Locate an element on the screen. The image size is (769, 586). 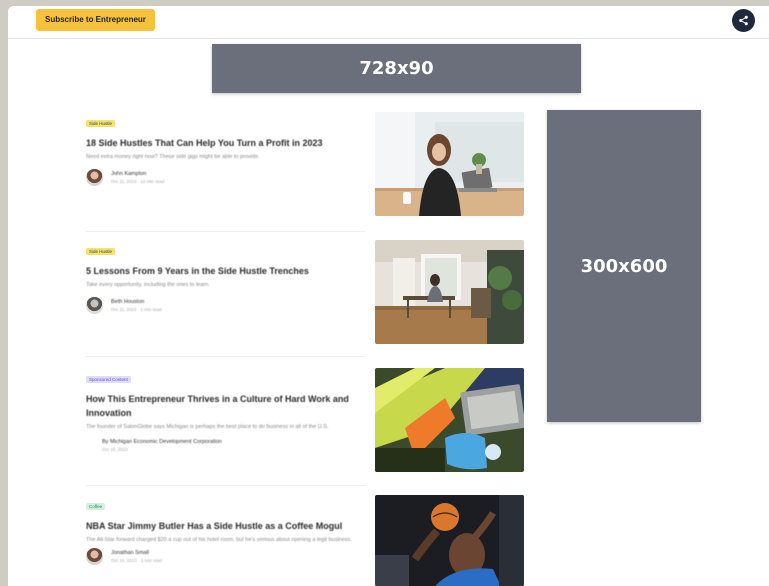
ad-leaderboard: 728x90 is located at coordinates (396, 68).